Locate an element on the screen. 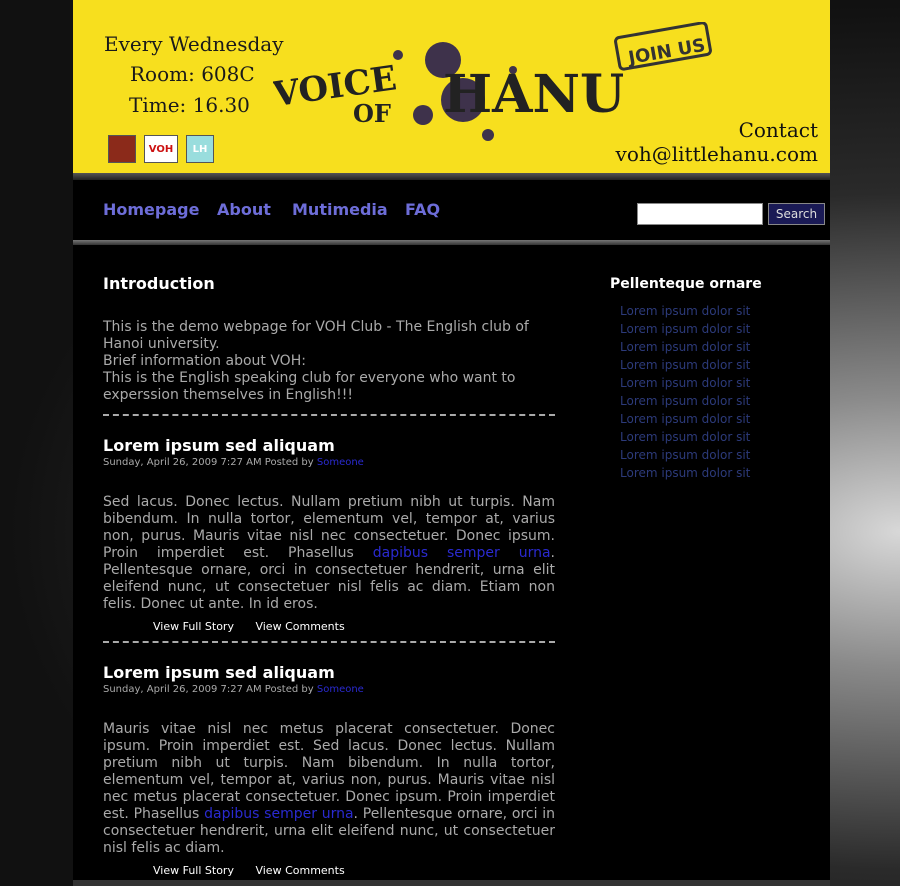 Image resolution: width=900 pixels, height=886 pixels. nav-divider is located at coordinates (451, 242).